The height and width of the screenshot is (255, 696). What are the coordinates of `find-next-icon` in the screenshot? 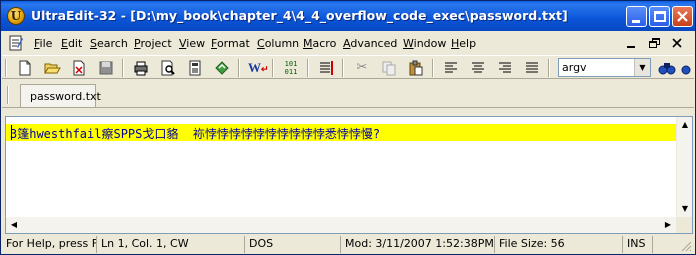 It's located at (687, 68).